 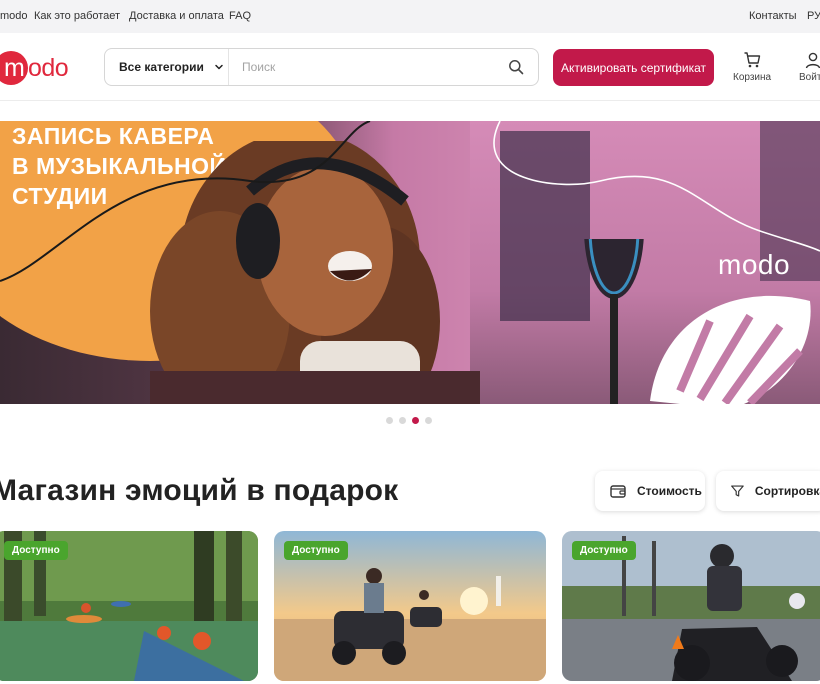 What do you see at coordinates (240, 16) in the screenshot?
I see `topbar-link-faq: FAQ` at bounding box center [240, 16].